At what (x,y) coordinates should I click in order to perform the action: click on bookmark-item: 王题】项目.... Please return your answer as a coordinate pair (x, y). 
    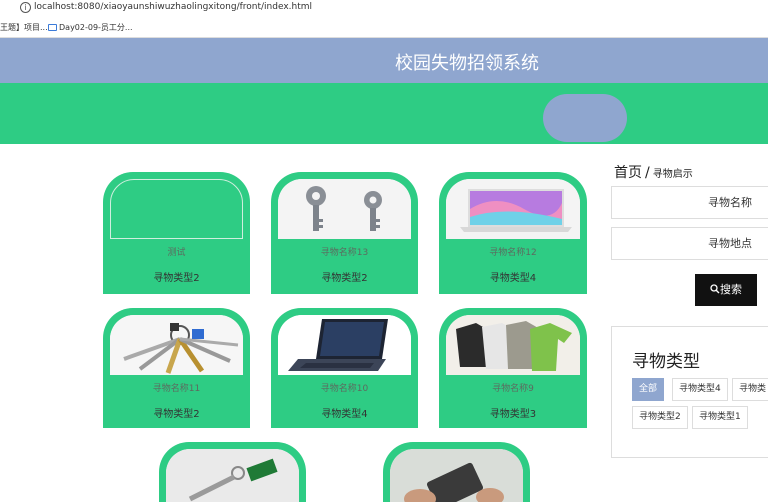
    Looking at the image, I should click on (24, 27).